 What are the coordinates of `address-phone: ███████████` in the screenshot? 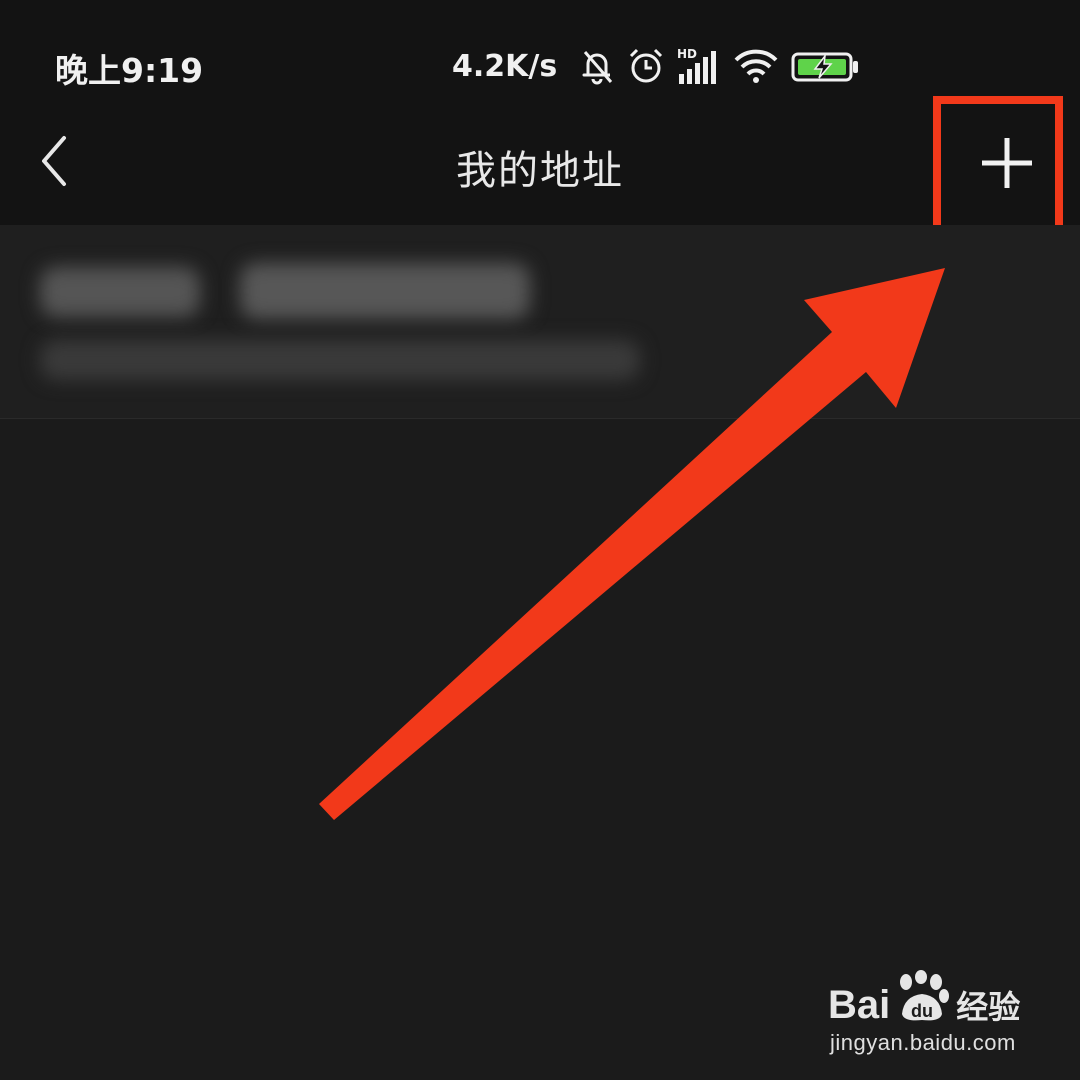 It's located at (385, 291).